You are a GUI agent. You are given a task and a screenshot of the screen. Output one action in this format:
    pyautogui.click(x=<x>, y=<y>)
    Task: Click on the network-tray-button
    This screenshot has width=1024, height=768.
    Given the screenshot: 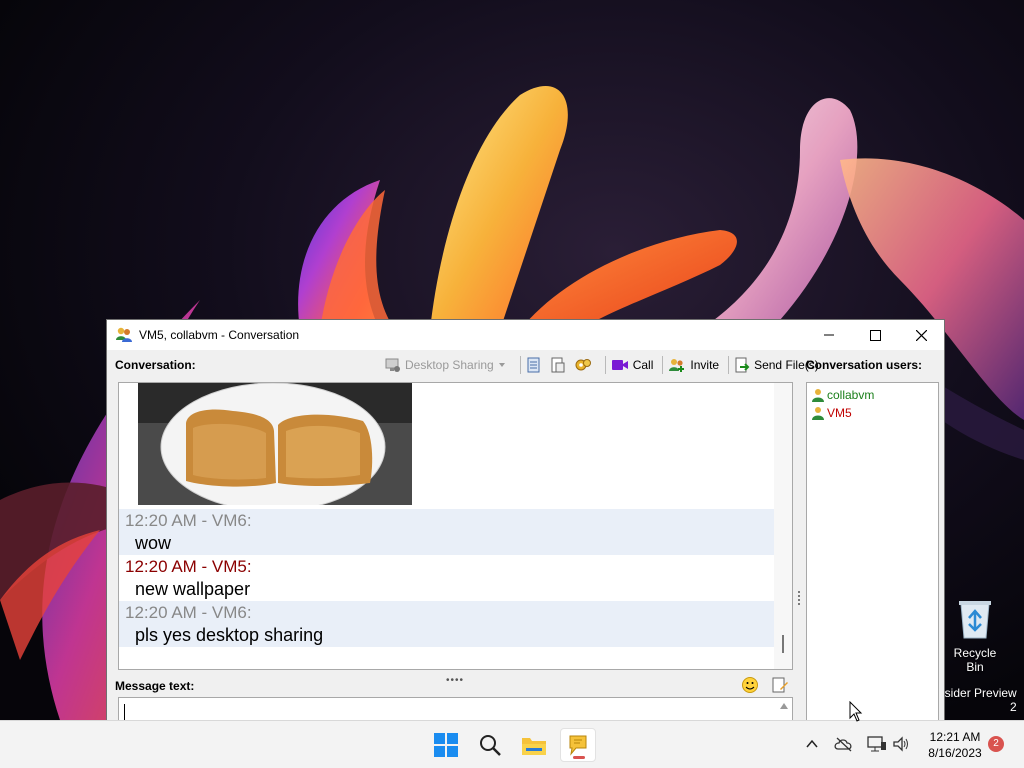 What is the action you would take?
    pyautogui.click(x=877, y=744)
    